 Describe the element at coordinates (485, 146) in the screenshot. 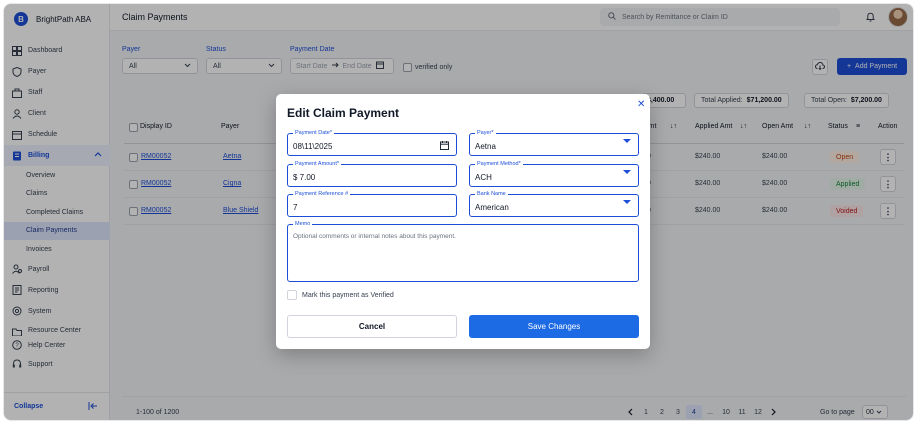

I see `payer-value: Aetna` at that location.